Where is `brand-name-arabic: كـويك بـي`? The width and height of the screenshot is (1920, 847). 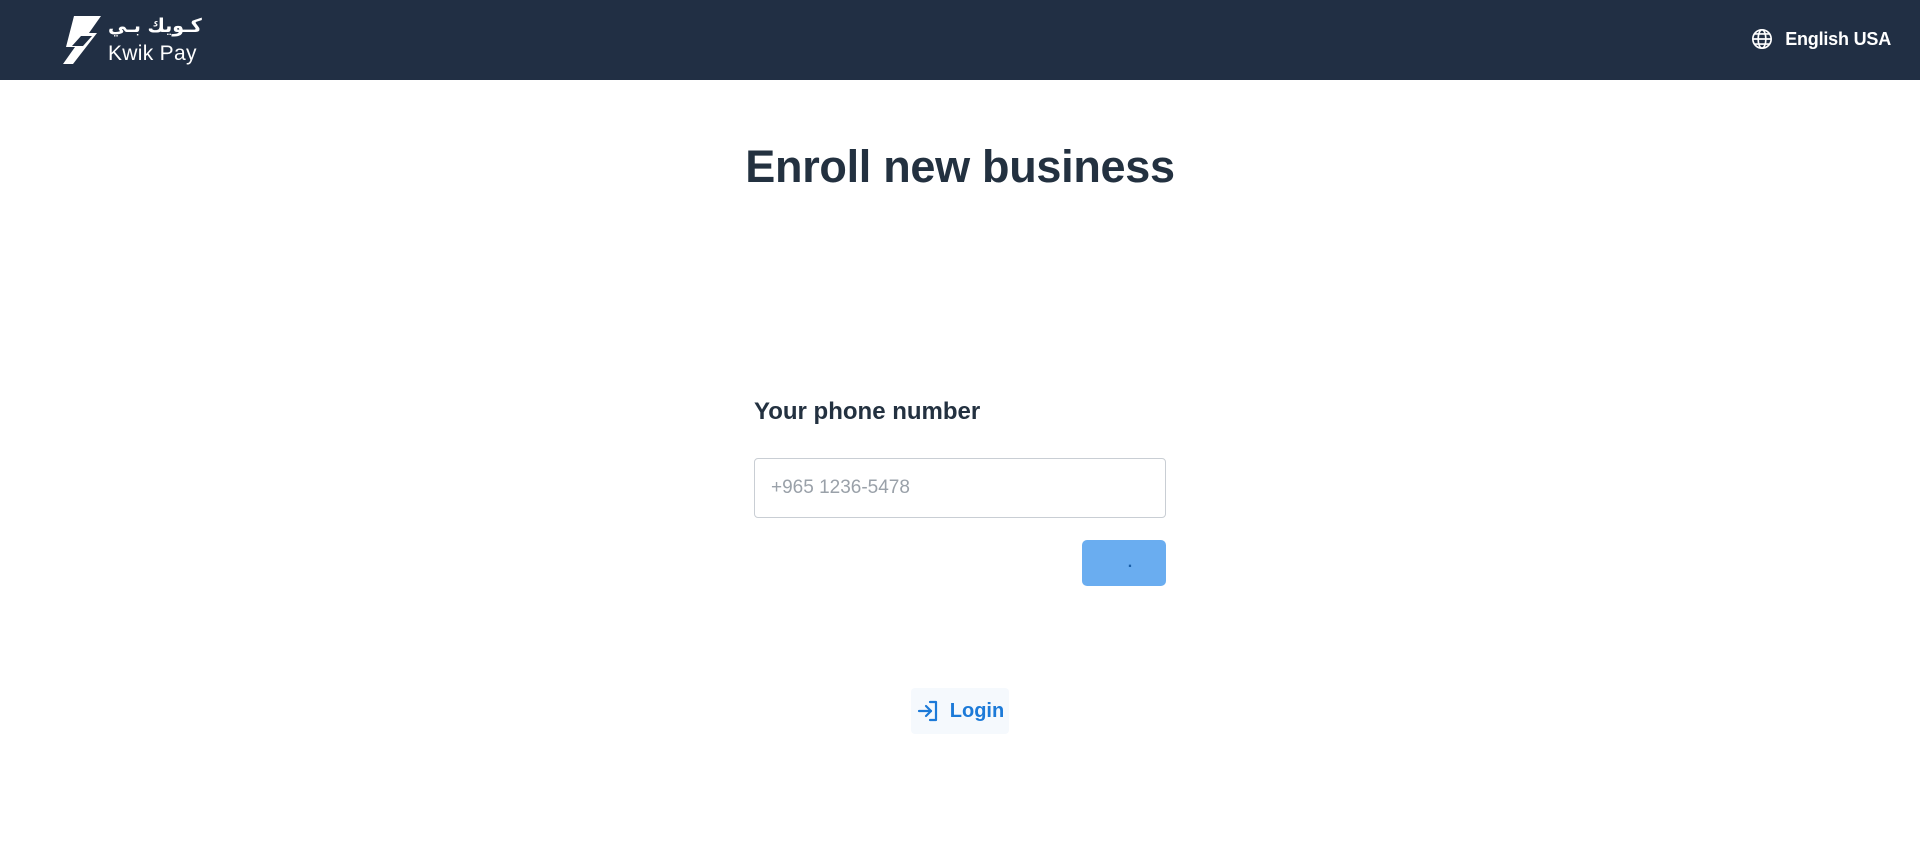 brand-name-arabic: كـويك بـي is located at coordinates (155, 25).